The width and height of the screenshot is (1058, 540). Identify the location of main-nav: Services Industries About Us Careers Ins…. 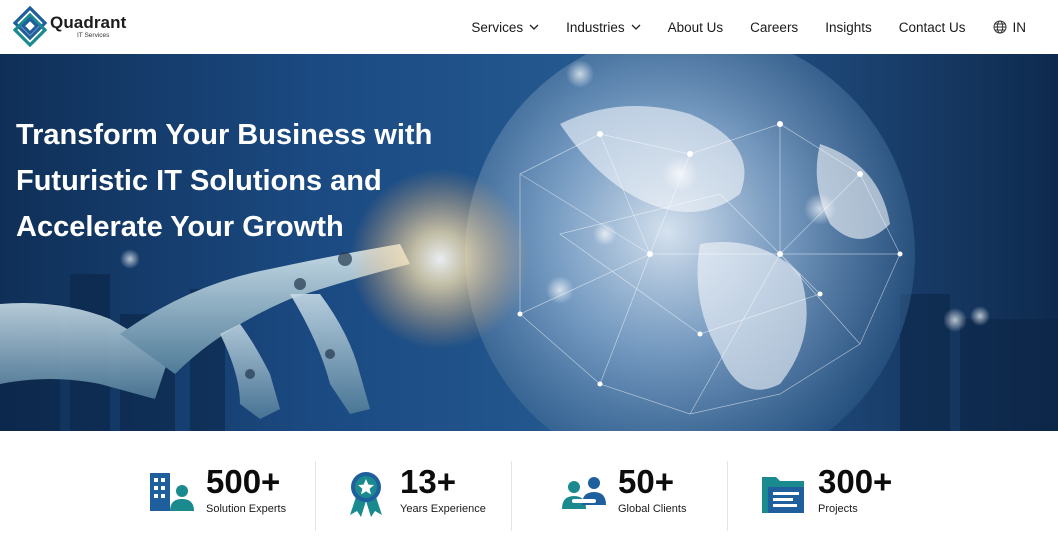
(748, 27).